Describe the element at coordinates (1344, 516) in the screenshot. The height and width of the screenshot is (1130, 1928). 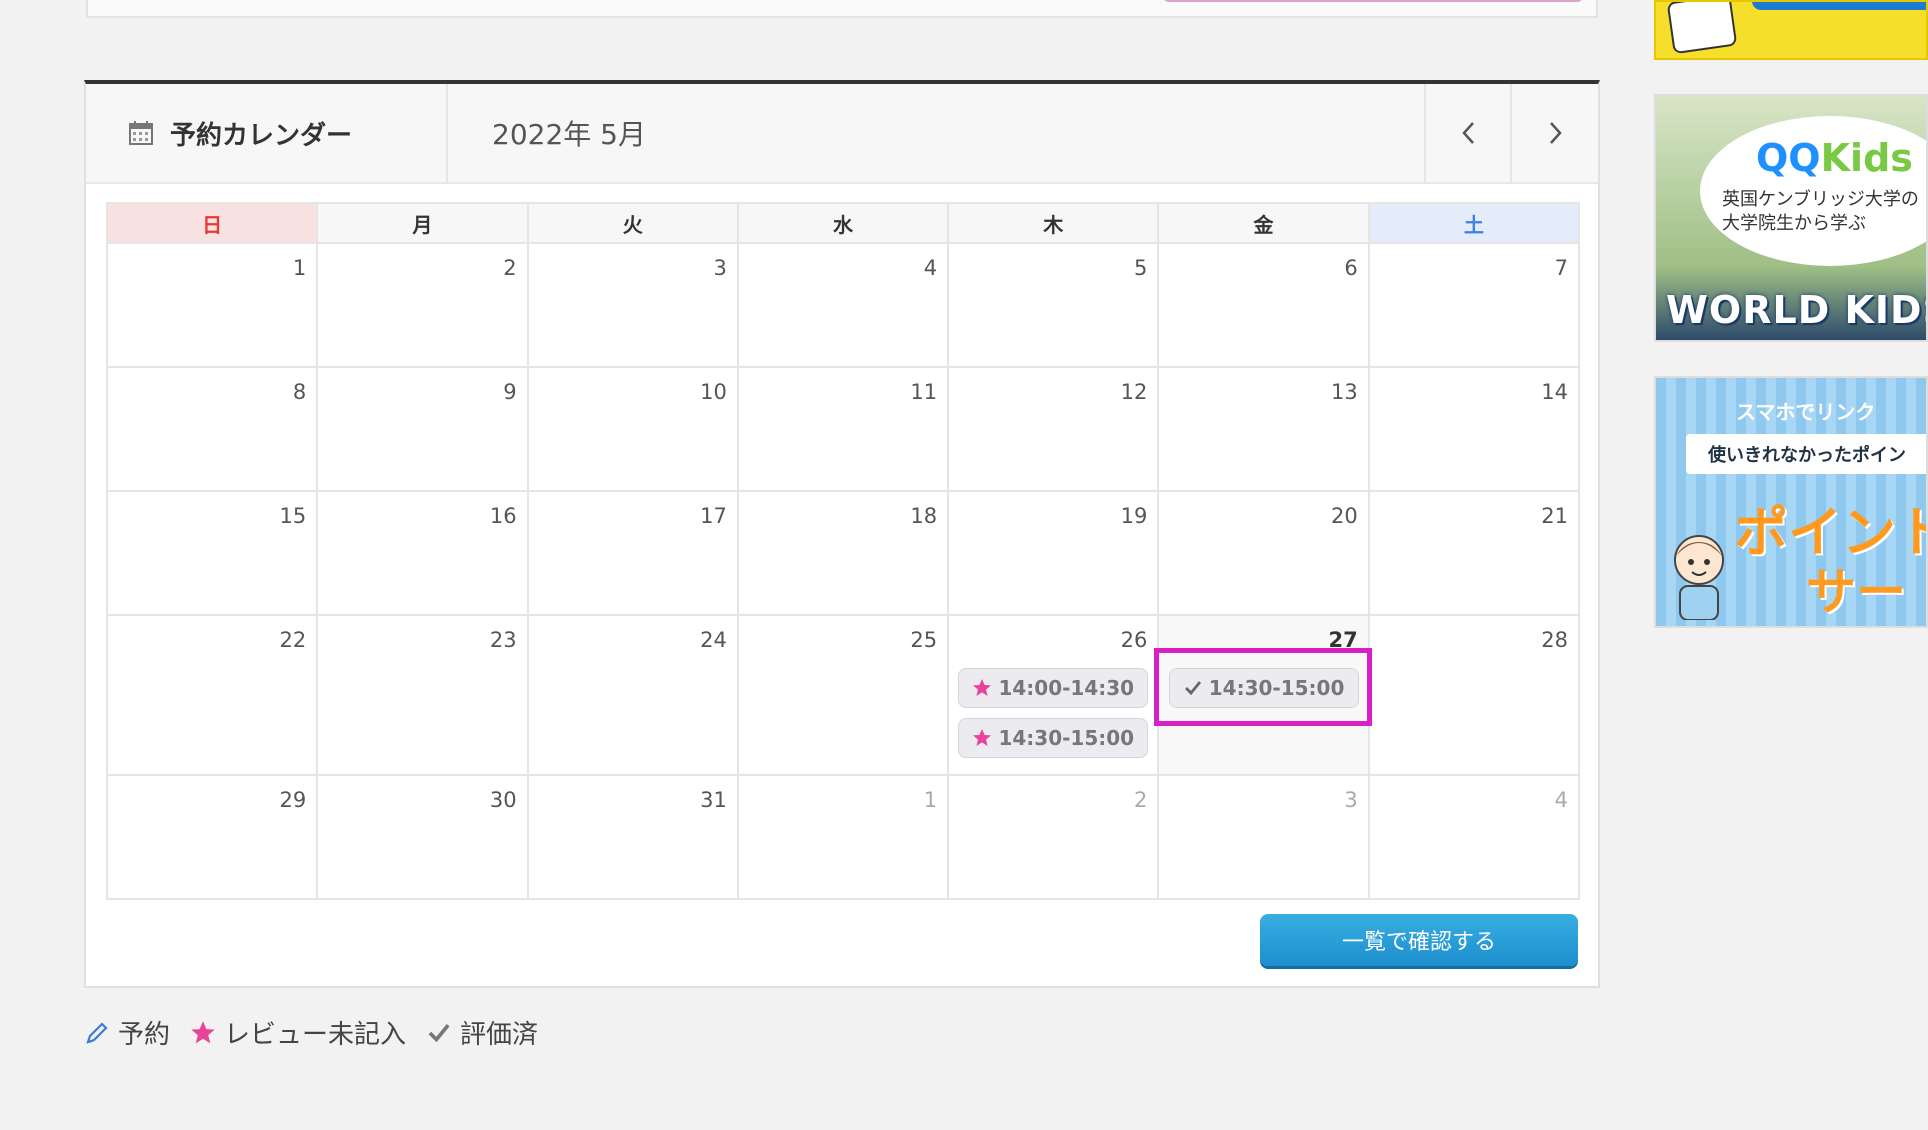
I see `day-number: 20` at that location.